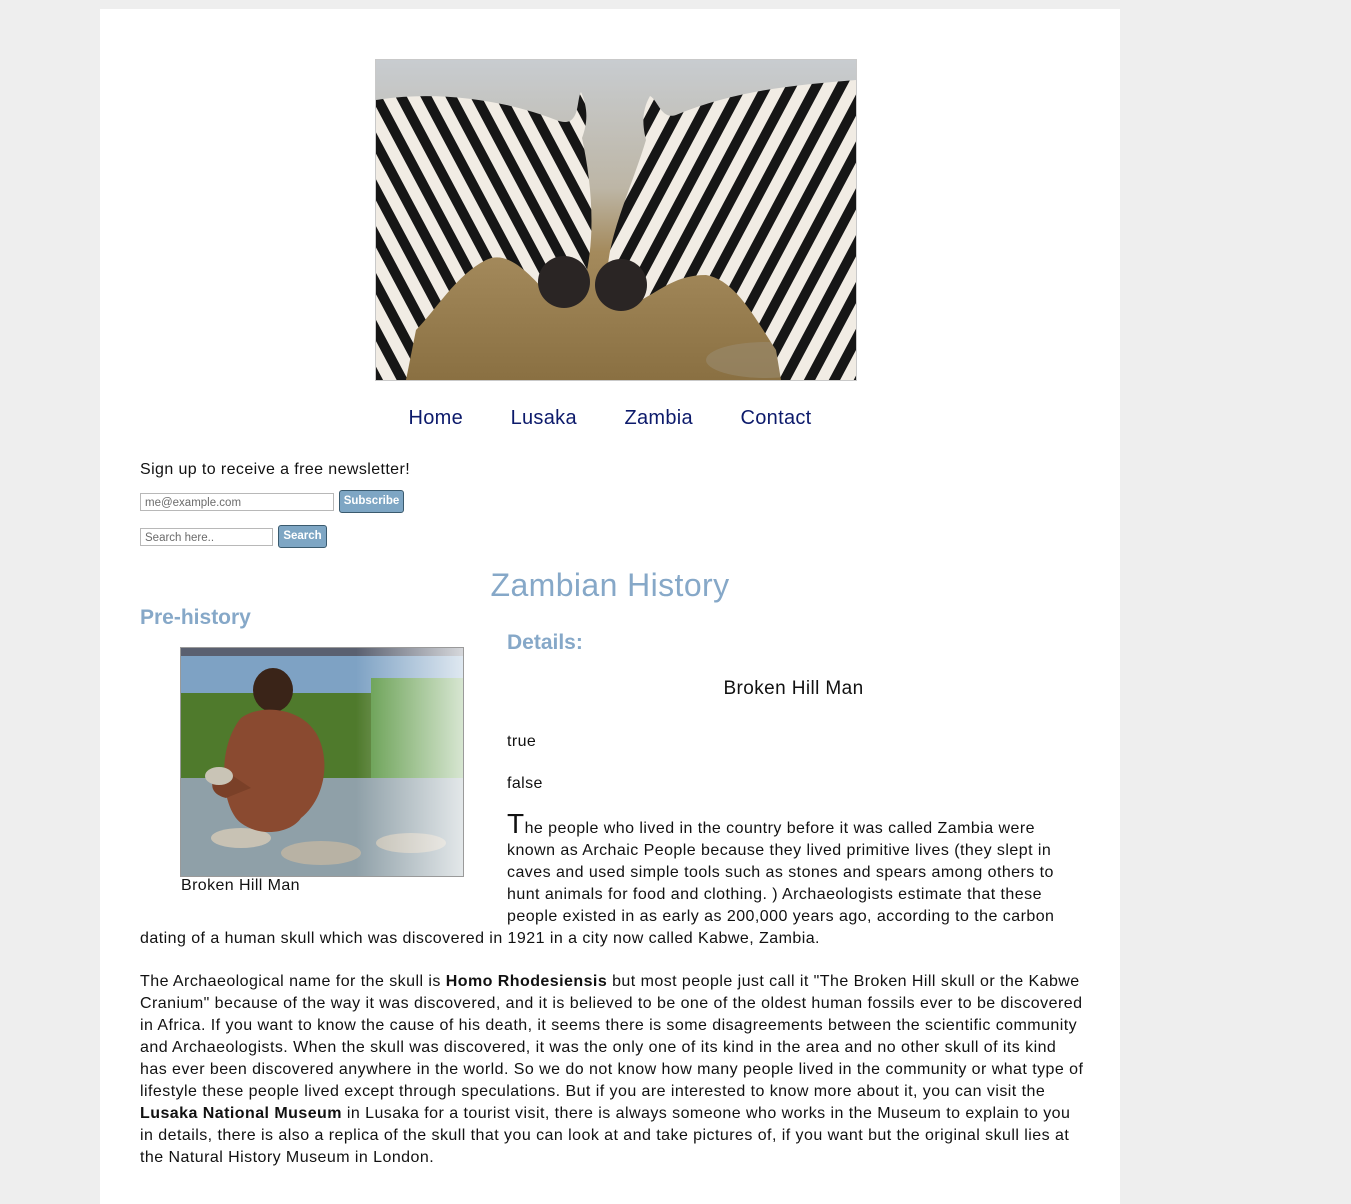 This screenshot has width=1351, height=1204. Describe the element at coordinates (610, 418) in the screenshot. I see `main-nav: Home Lusaka Zambia Contact` at that location.